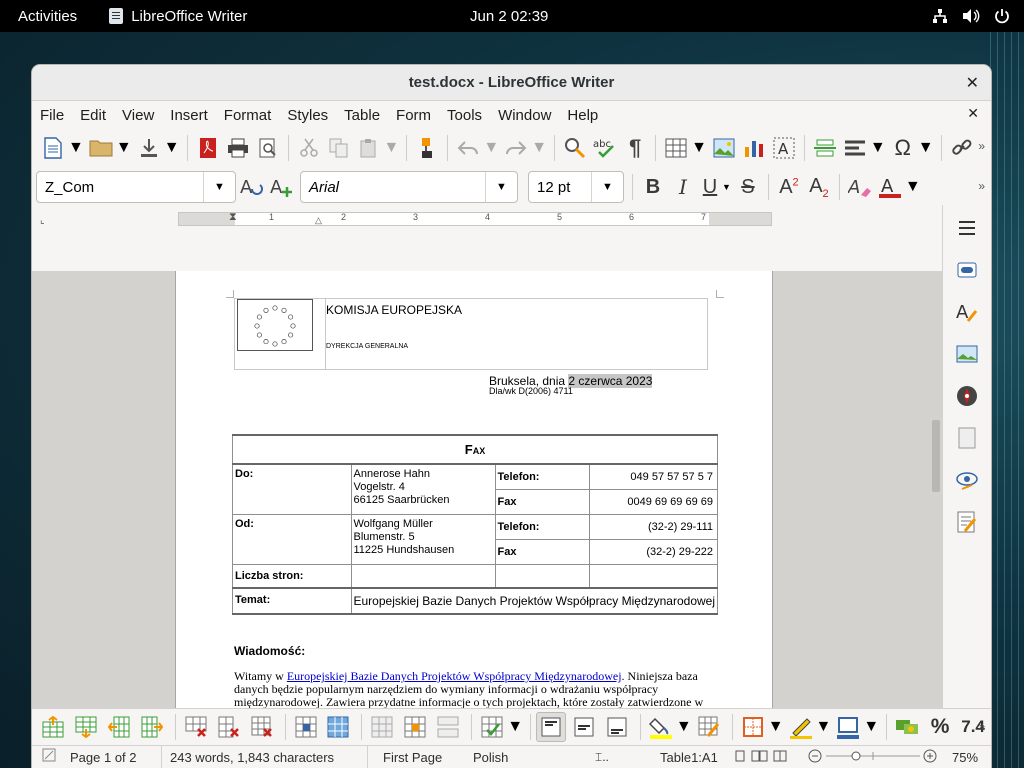 This screenshot has width=1024, height=768. I want to click on insert-field-button: ▼, so click(863, 148).